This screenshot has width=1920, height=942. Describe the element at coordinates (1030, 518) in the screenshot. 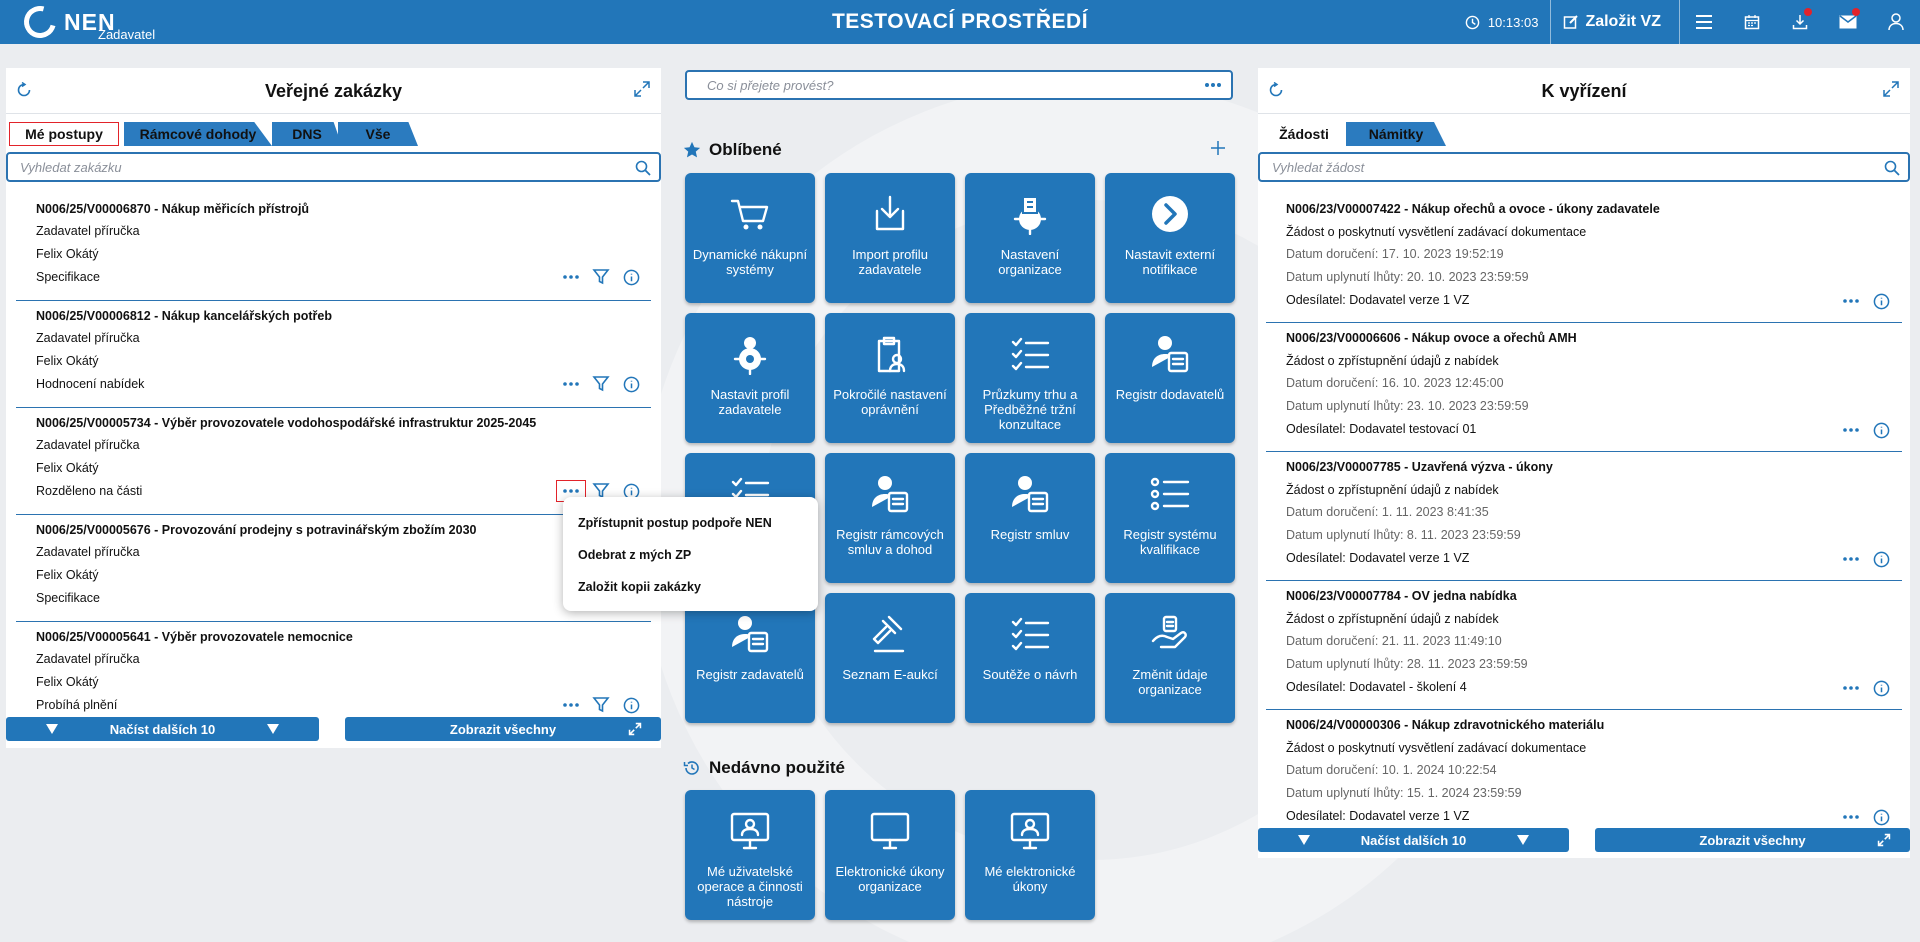

I see `tile-user-card: Registr smluv` at that location.